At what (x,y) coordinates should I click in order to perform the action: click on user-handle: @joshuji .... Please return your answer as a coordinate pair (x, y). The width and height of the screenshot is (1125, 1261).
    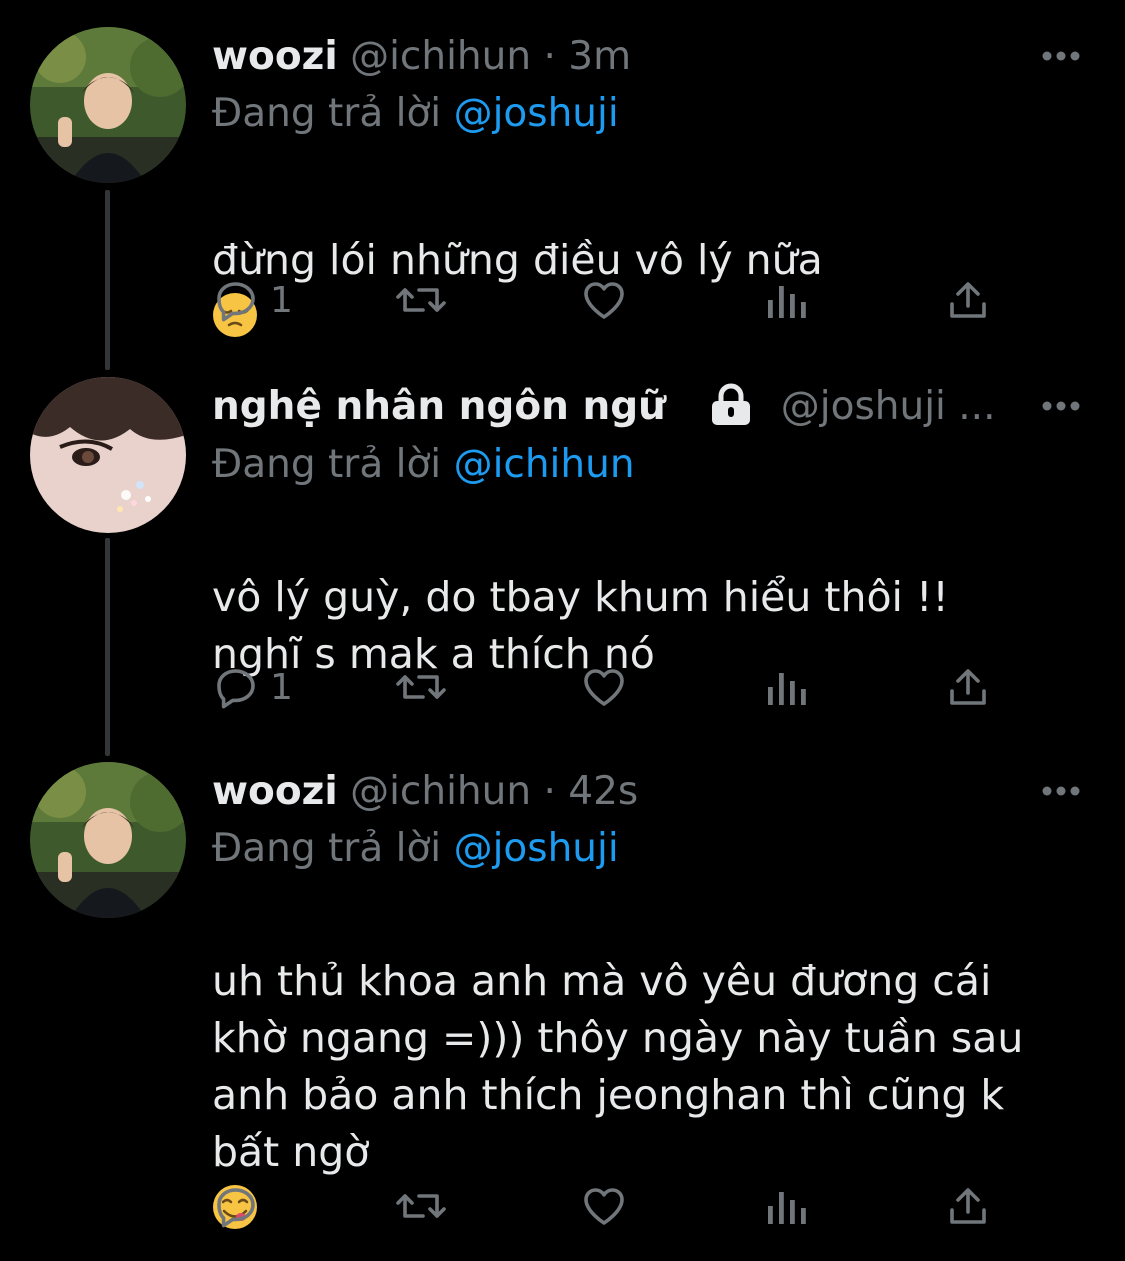
    Looking at the image, I should click on (888, 406).